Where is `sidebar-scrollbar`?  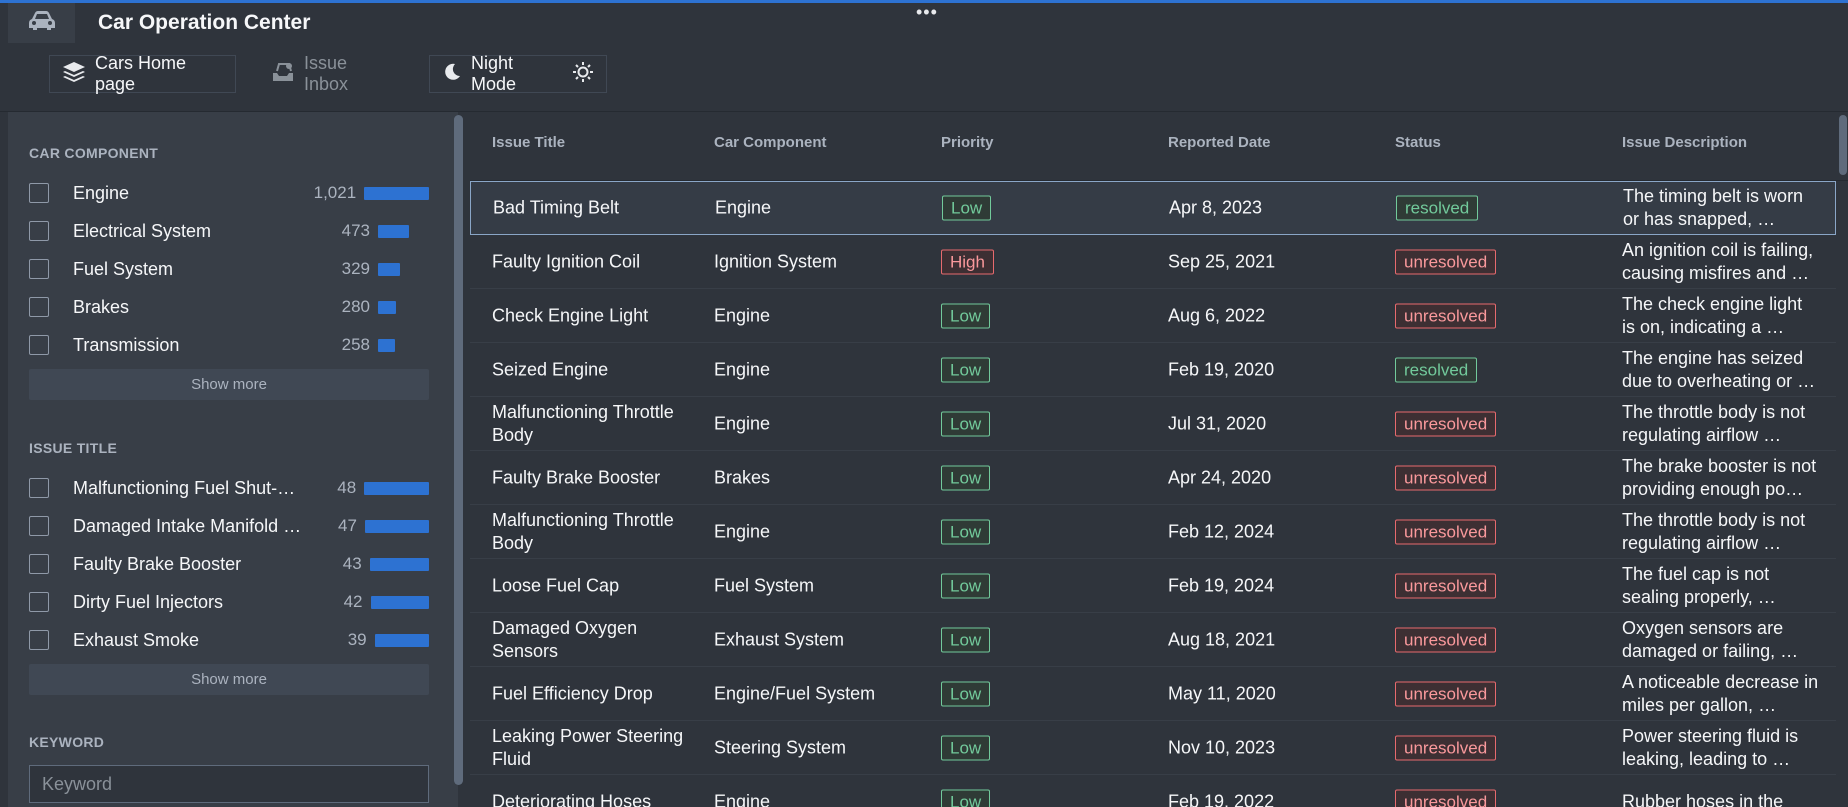 sidebar-scrollbar is located at coordinates (458, 450).